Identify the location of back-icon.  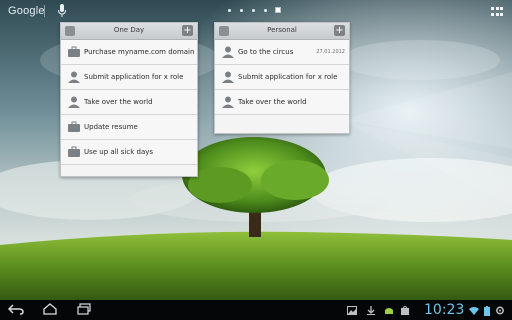
(16, 309).